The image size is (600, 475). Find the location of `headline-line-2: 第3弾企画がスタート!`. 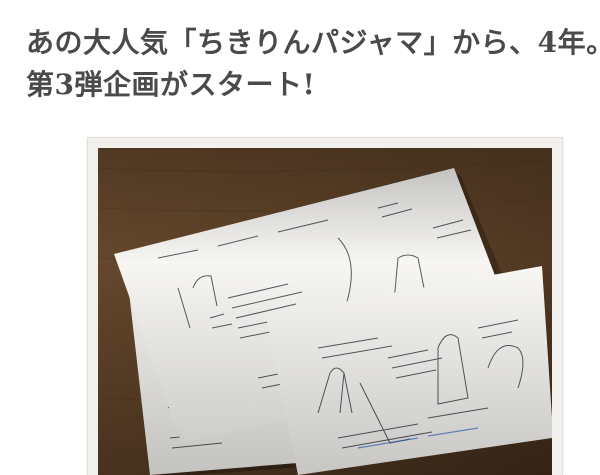

headline-line-2: 第3弾企画がスタート! is located at coordinates (171, 84).